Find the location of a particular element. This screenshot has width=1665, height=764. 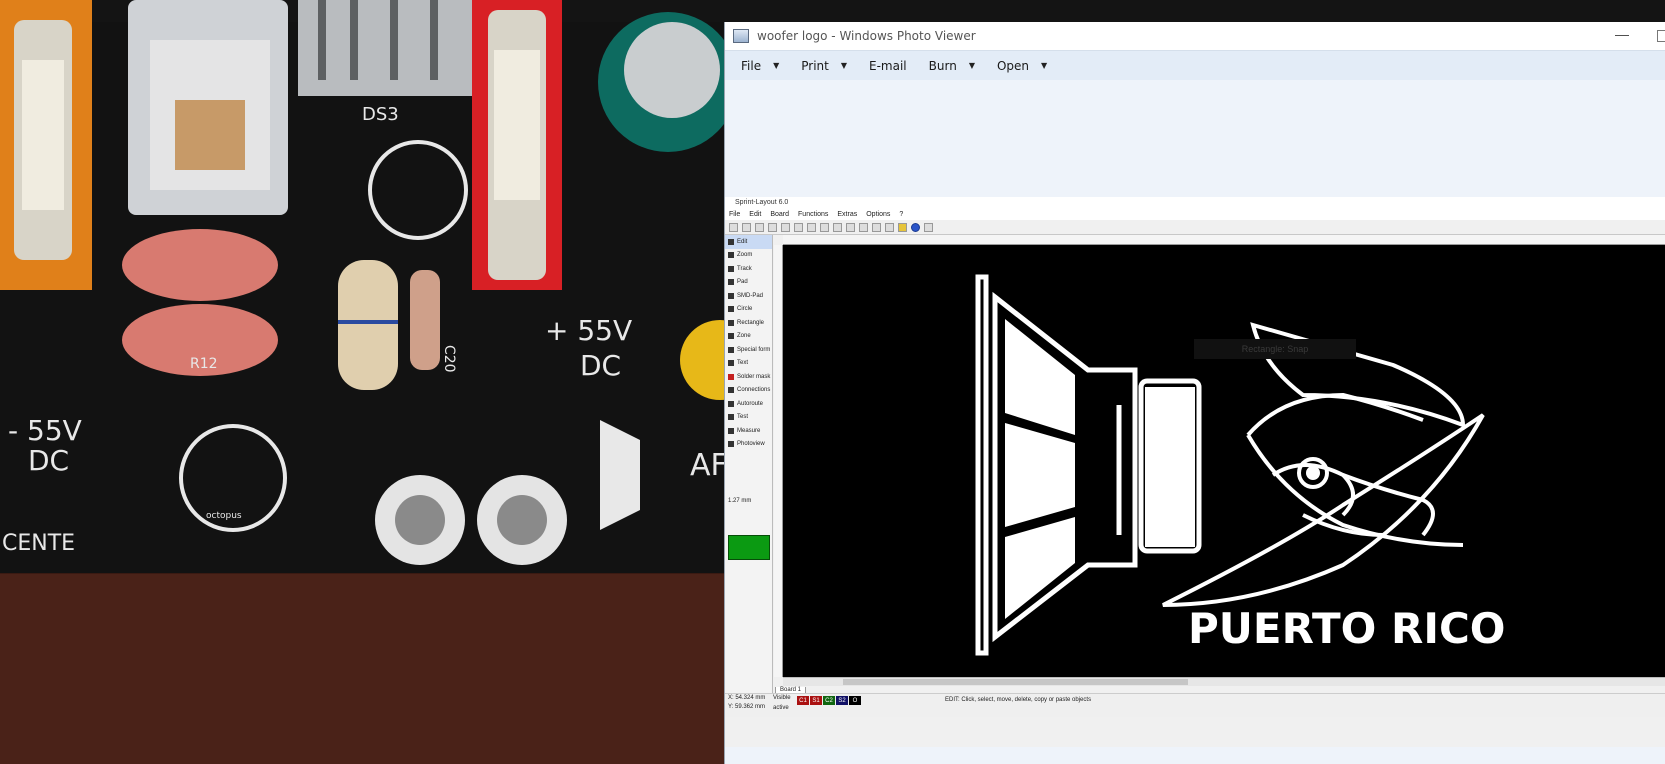

menu-label: File is located at coordinates (751, 65).